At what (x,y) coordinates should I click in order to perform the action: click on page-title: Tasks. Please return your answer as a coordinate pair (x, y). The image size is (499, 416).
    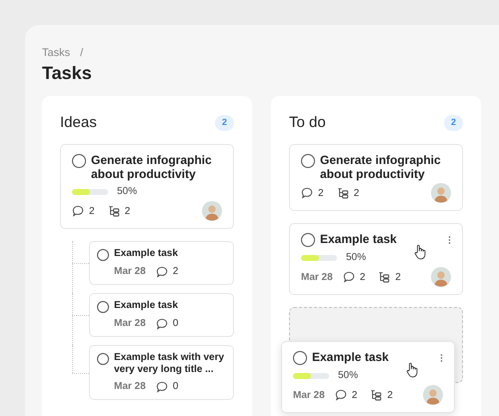
    Looking at the image, I should click on (67, 73).